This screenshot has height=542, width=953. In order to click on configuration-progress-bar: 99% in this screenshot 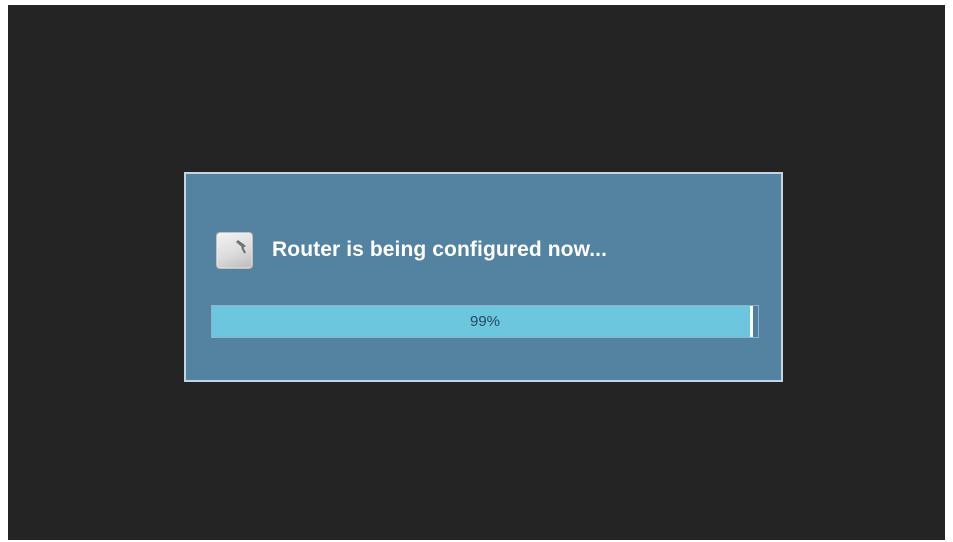, I will do `click(485, 321)`.